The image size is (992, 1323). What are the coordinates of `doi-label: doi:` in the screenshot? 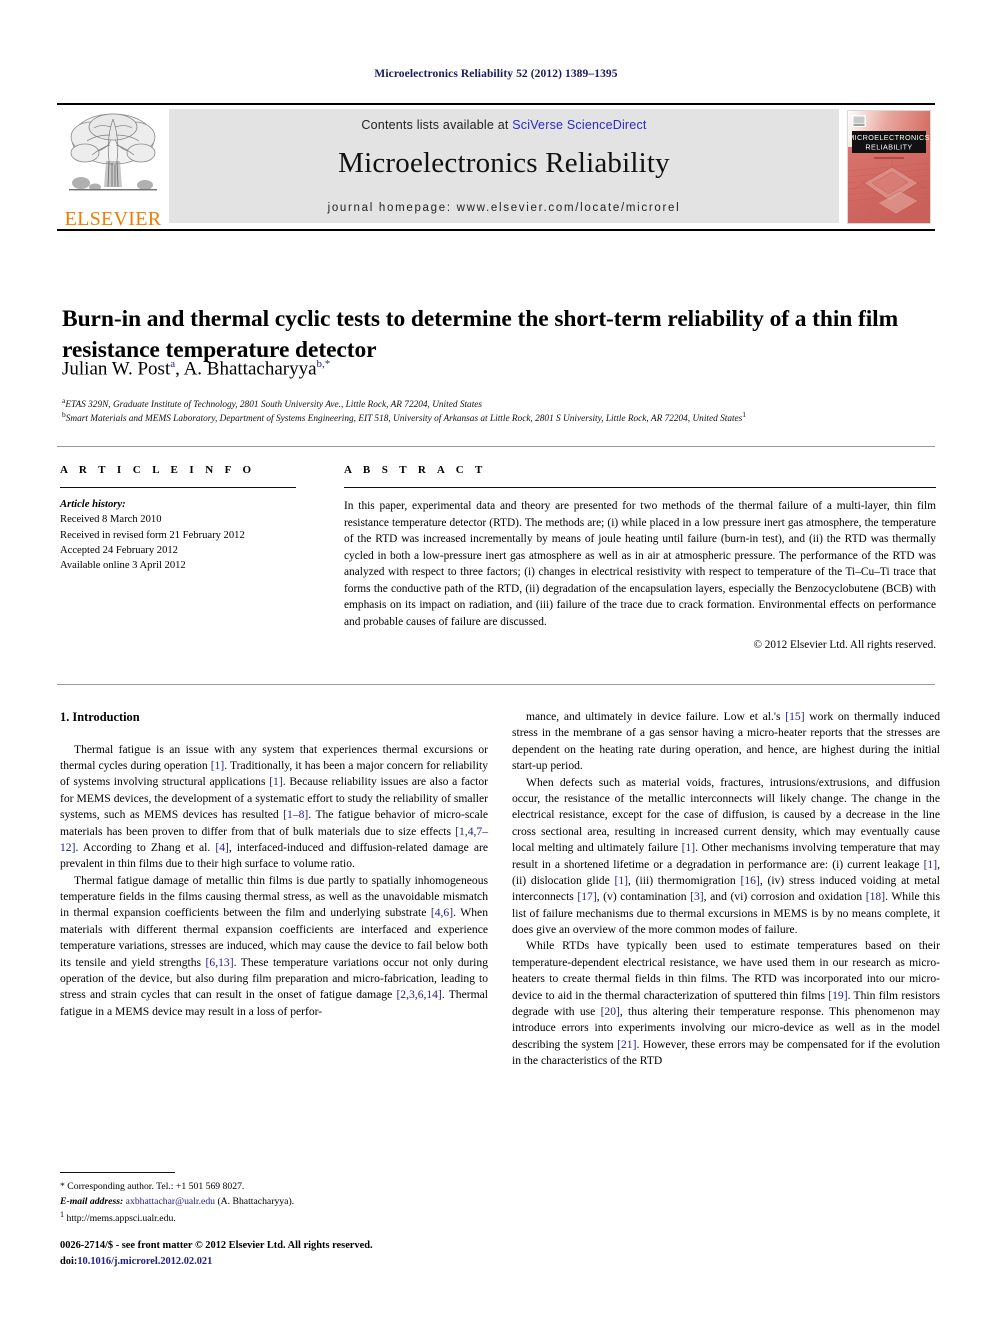 It's located at (69, 1261).